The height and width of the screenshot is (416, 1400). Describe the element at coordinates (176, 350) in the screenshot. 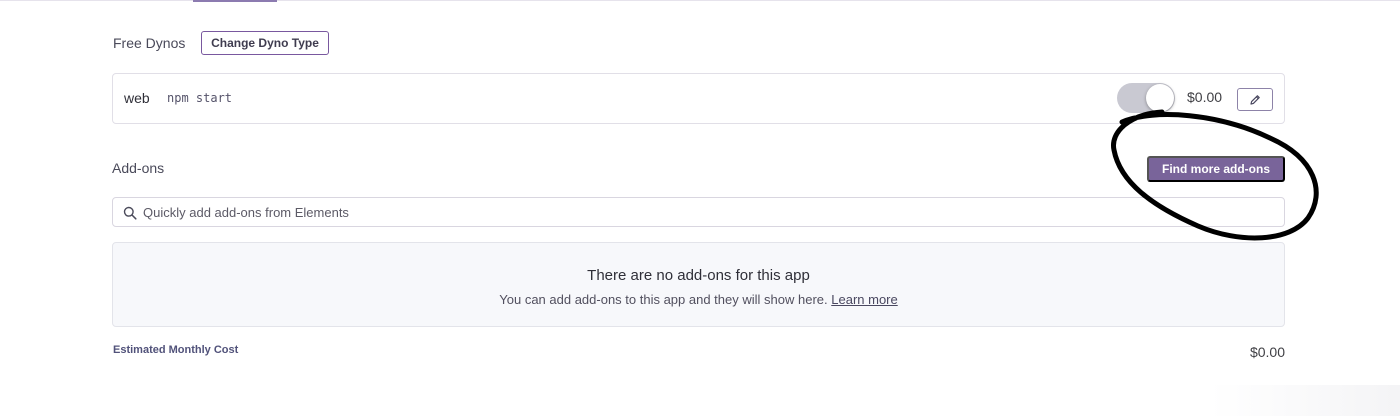

I see `estimated-cost-label: Estimated Monthly Cost` at that location.